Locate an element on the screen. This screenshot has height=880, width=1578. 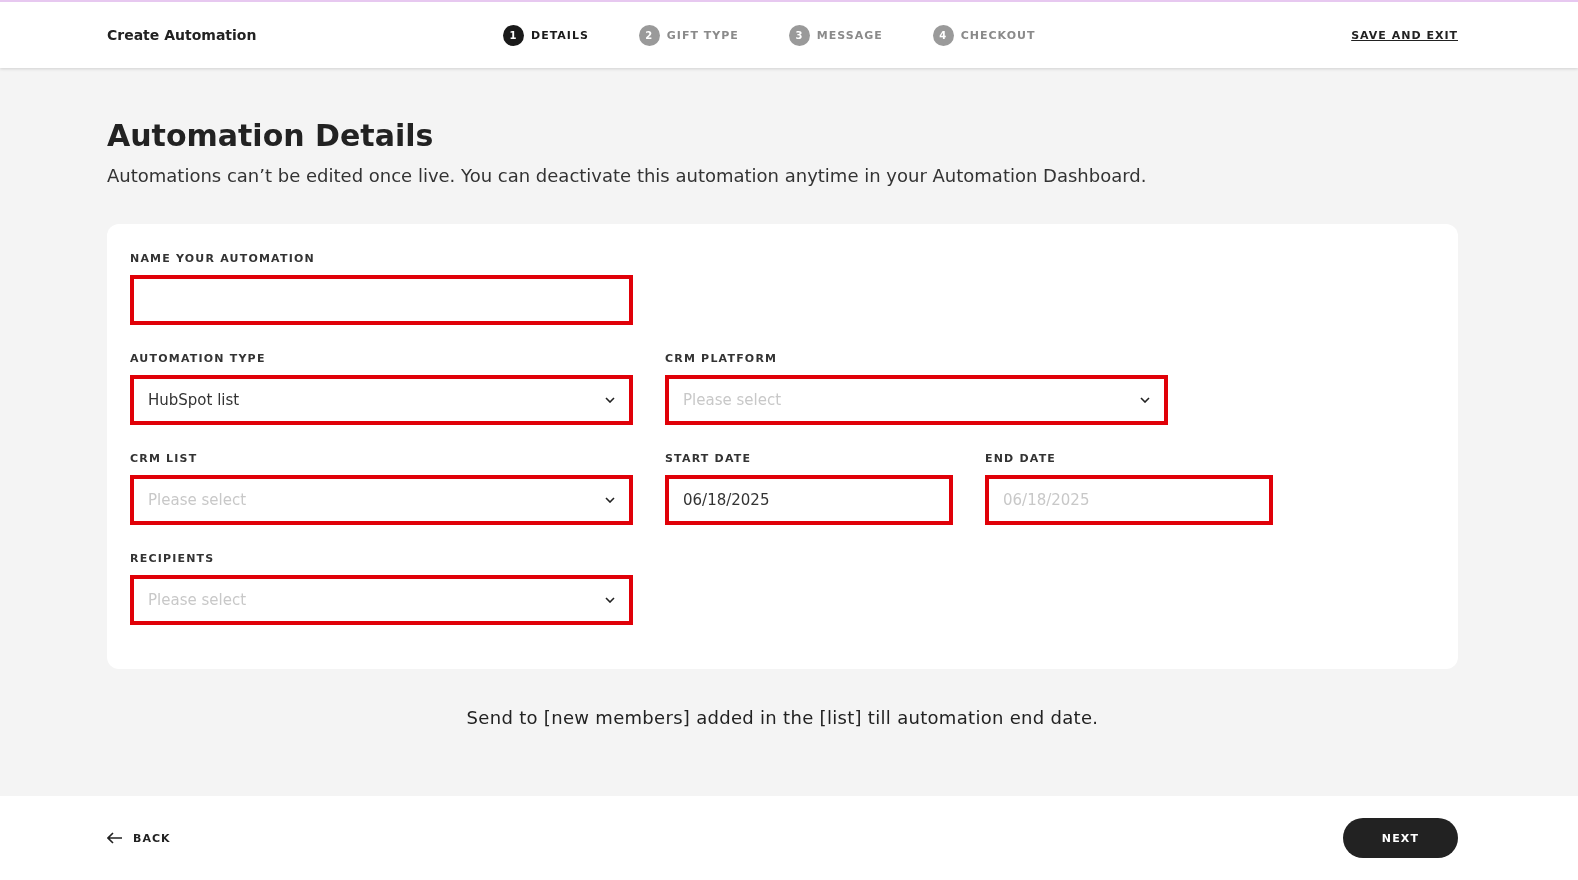
arrow-left-icon is located at coordinates (115, 838).